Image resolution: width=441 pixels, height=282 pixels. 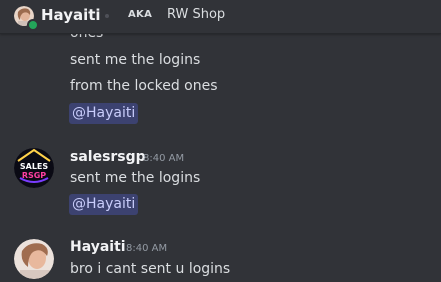 I want to click on message-author: Hayaiti, so click(x=98, y=247).